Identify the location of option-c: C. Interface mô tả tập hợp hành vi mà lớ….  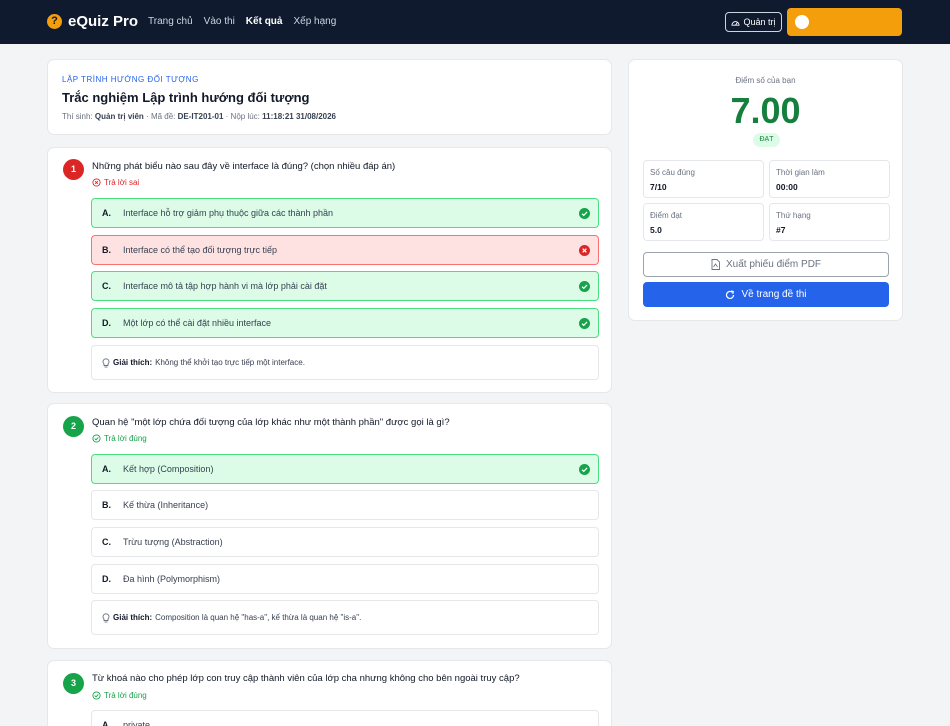
(345, 286).